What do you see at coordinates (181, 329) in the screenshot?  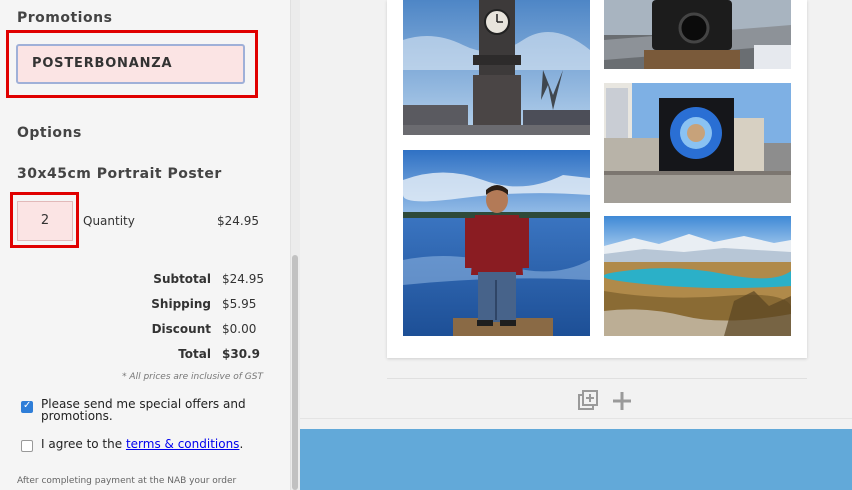 I see `discount-label: Discount` at bounding box center [181, 329].